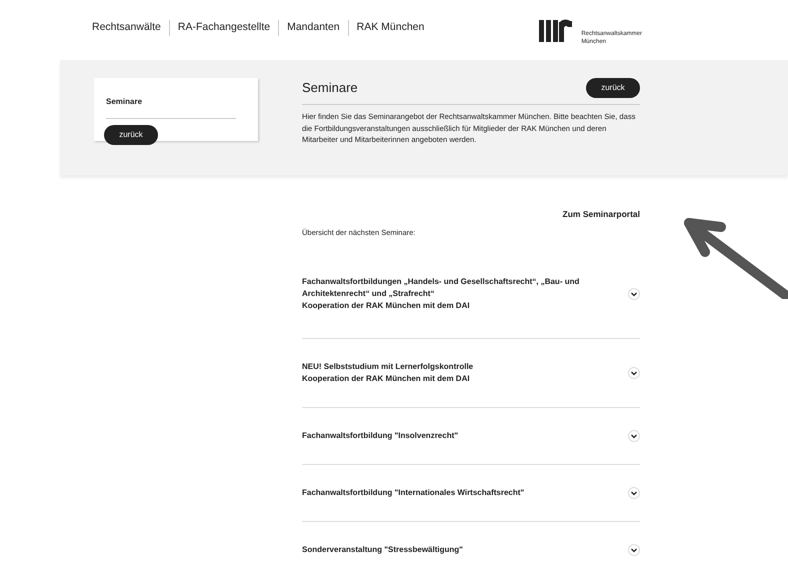 Image resolution: width=788 pixels, height=578 pixels. I want to click on accordion-item: Fachanwaltsfortbildungen „Handels- und Gesellschaftsrecht“, „Bau- und Architektenrecht“ und „Strafrecht“ Kooperation der RAK München mit dem DAI, so click(471, 307).